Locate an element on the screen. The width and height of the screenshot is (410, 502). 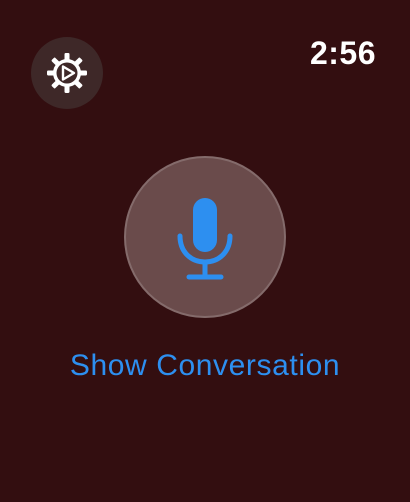
microphone-button is located at coordinates (205, 237).